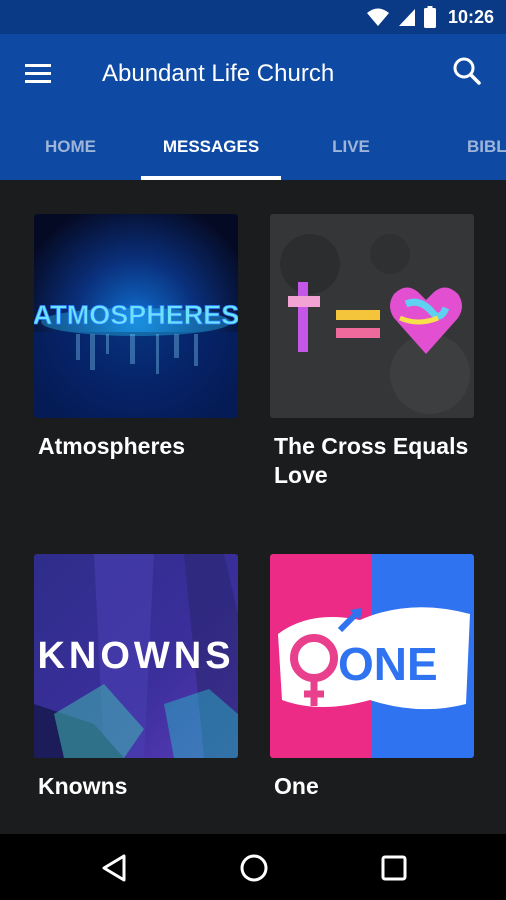 Image resolution: width=506 pixels, height=900 pixels. Describe the element at coordinates (83, 786) in the screenshot. I see `series-title: Knowns` at that location.